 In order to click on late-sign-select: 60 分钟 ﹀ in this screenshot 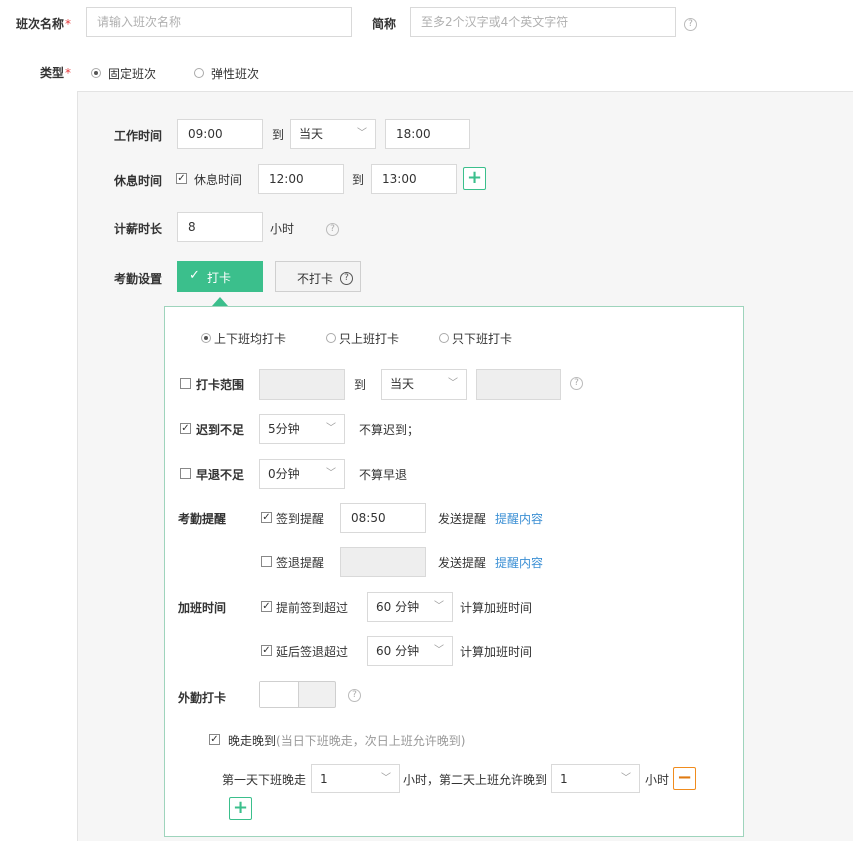, I will do `click(410, 651)`.